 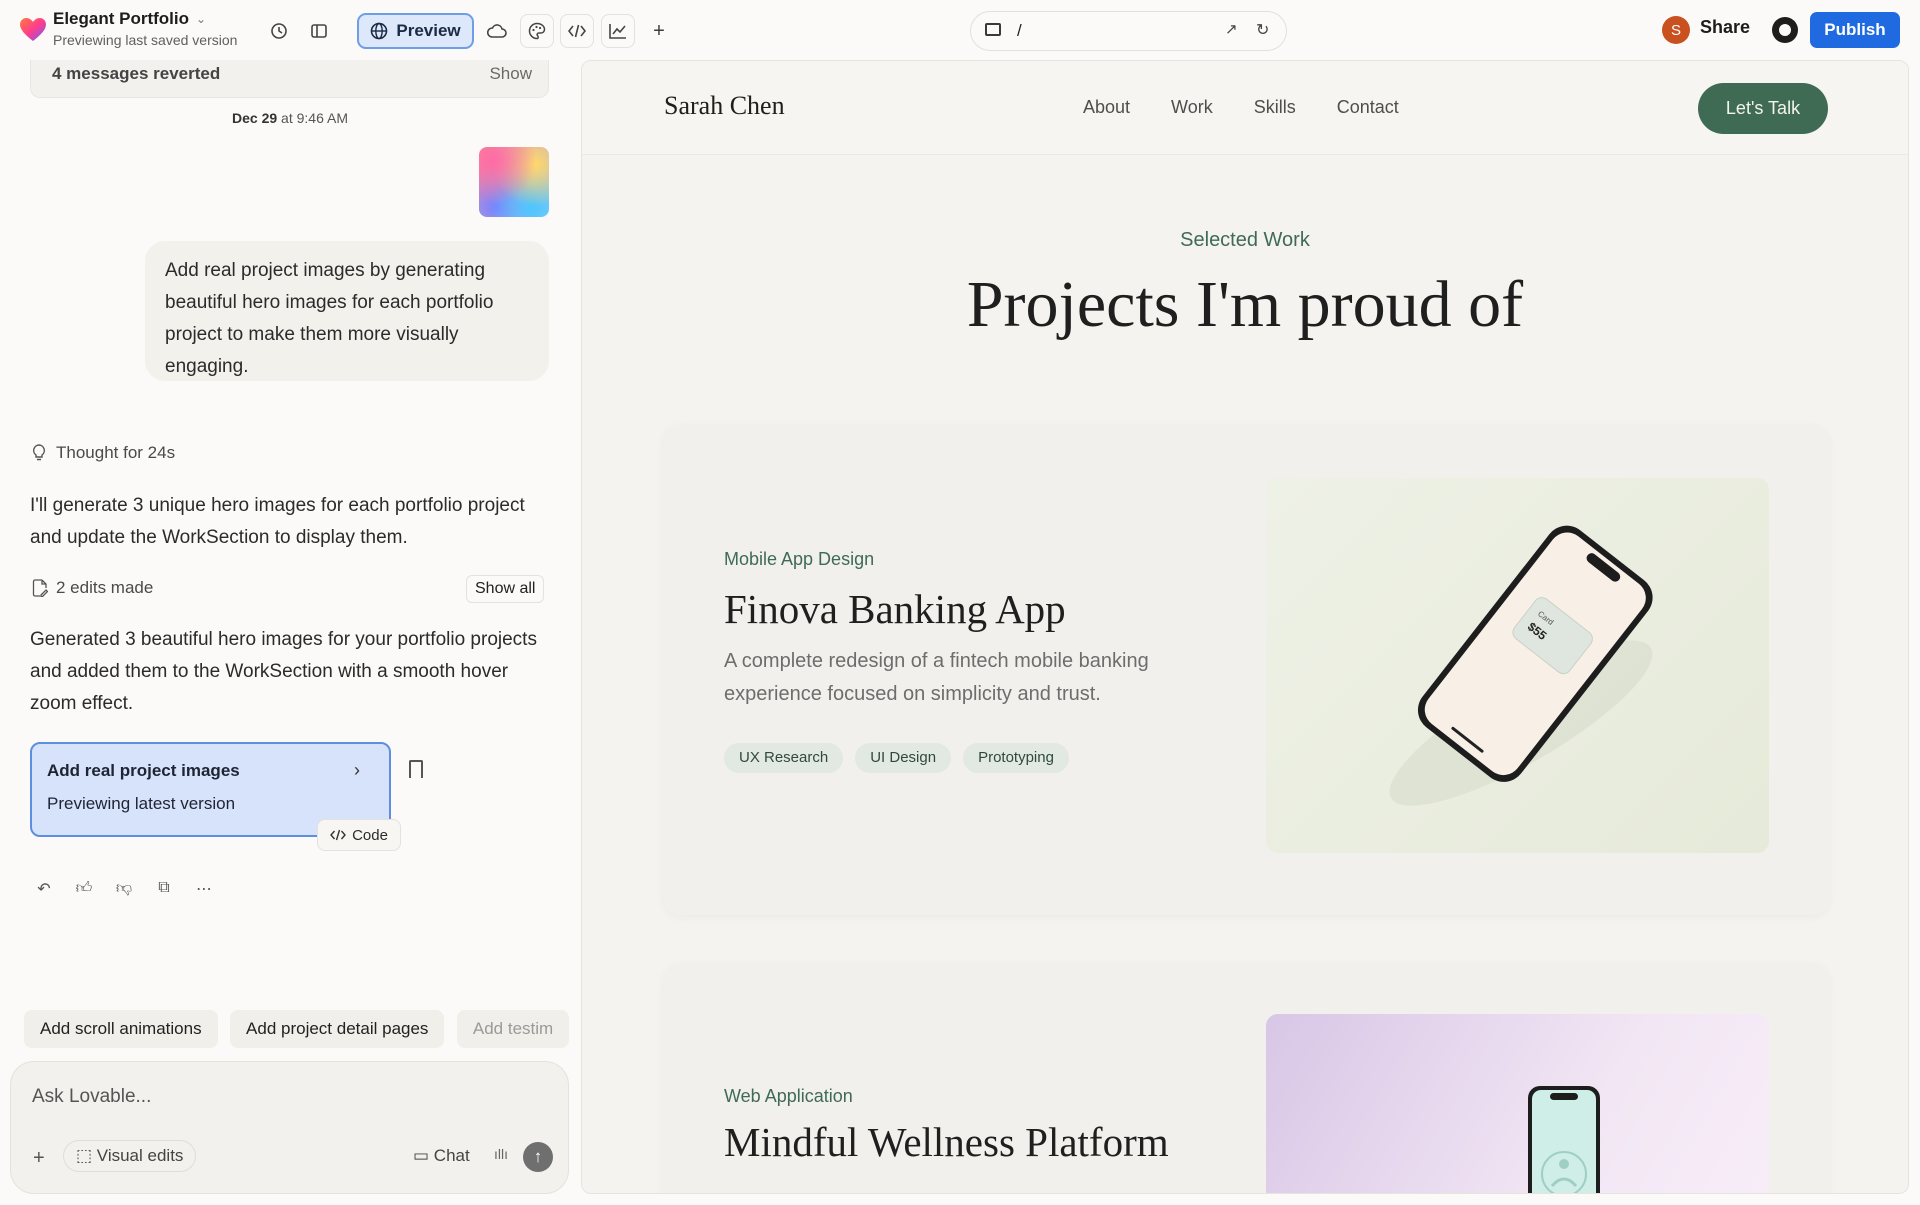 I want to click on arrow-up-icon: ↑, so click(x=538, y=1156).